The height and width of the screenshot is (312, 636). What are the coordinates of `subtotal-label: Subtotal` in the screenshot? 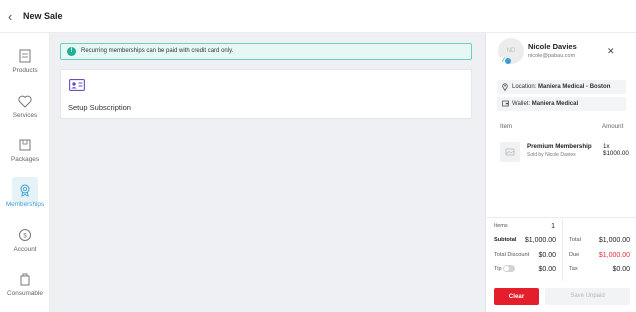 It's located at (505, 240).